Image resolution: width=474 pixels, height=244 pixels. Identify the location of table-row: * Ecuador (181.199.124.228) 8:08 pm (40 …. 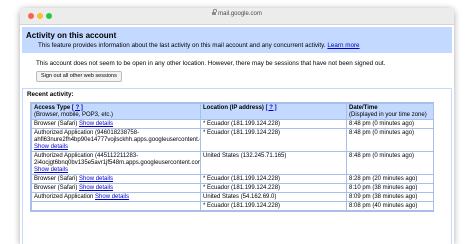
(232, 206).